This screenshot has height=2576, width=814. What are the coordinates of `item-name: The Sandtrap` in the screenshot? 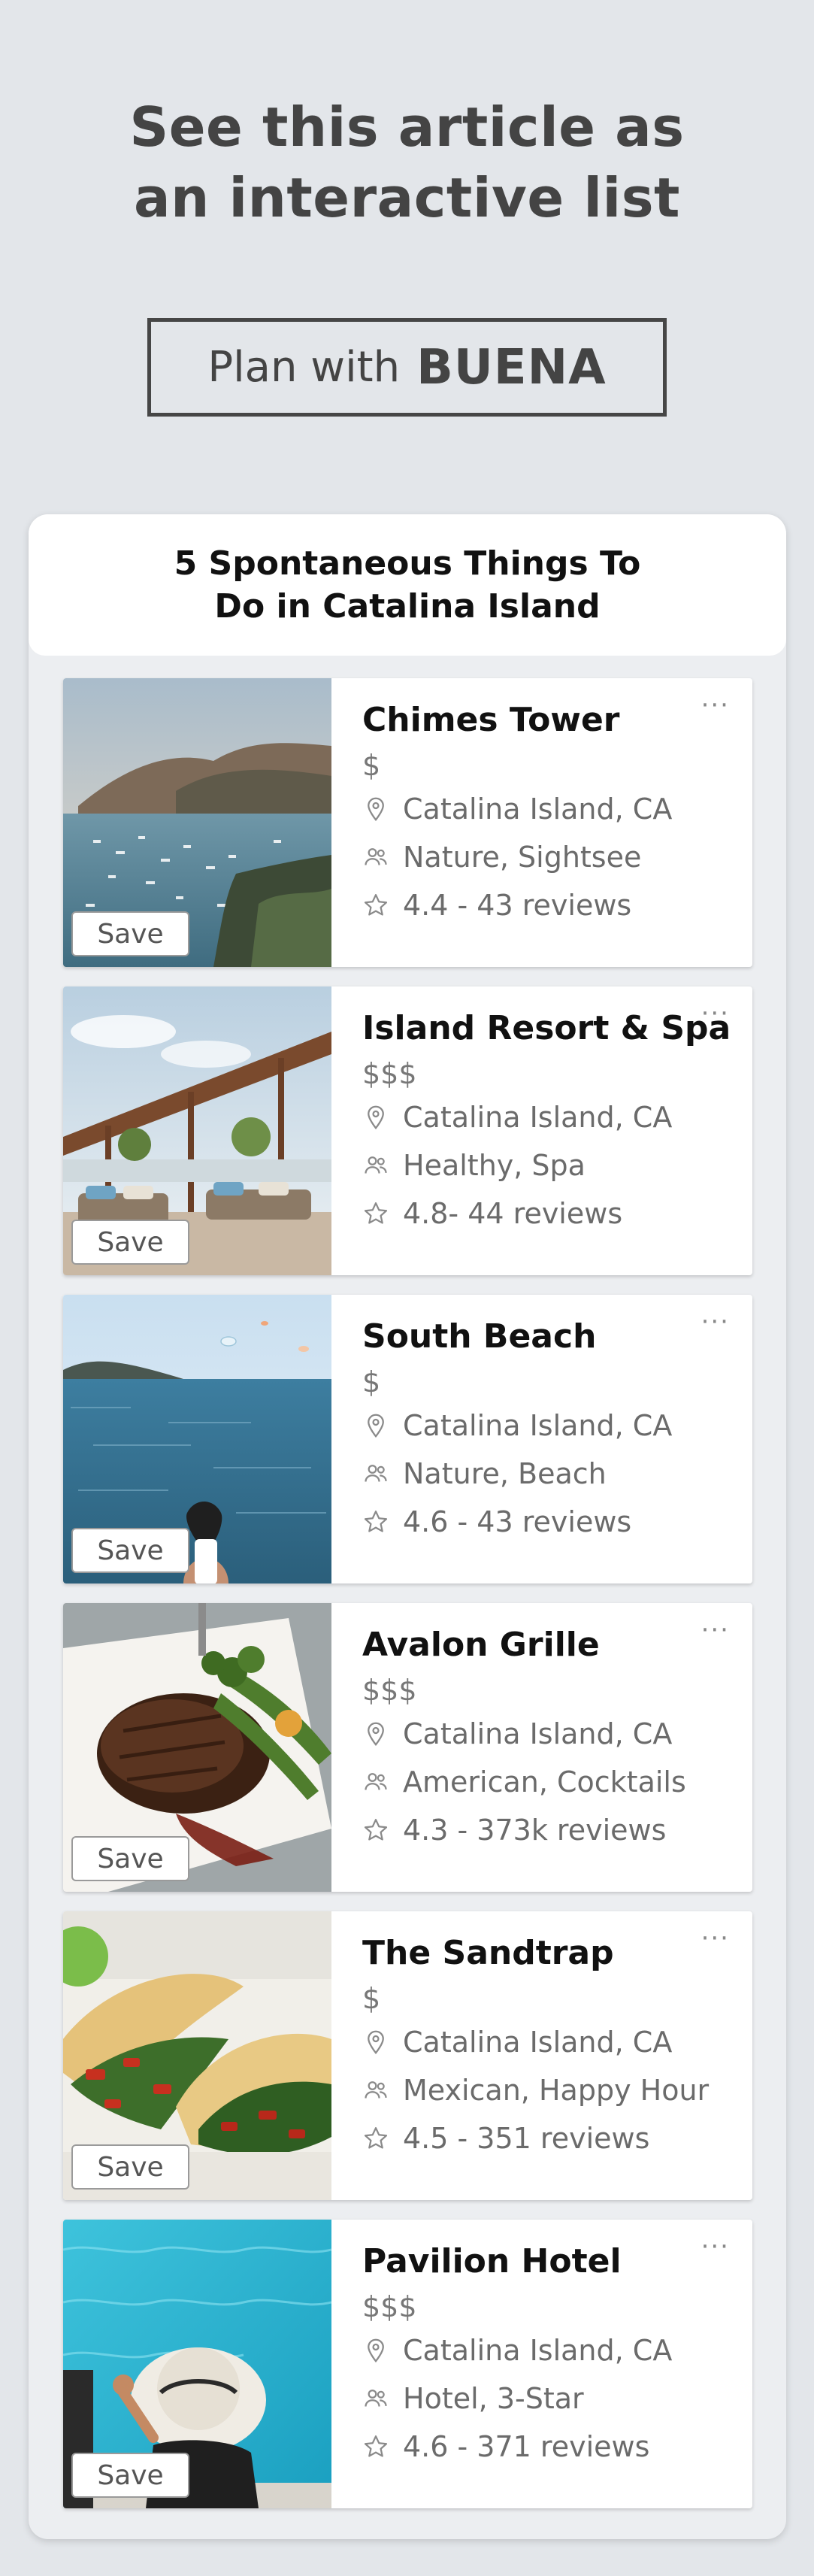 It's located at (550, 1953).